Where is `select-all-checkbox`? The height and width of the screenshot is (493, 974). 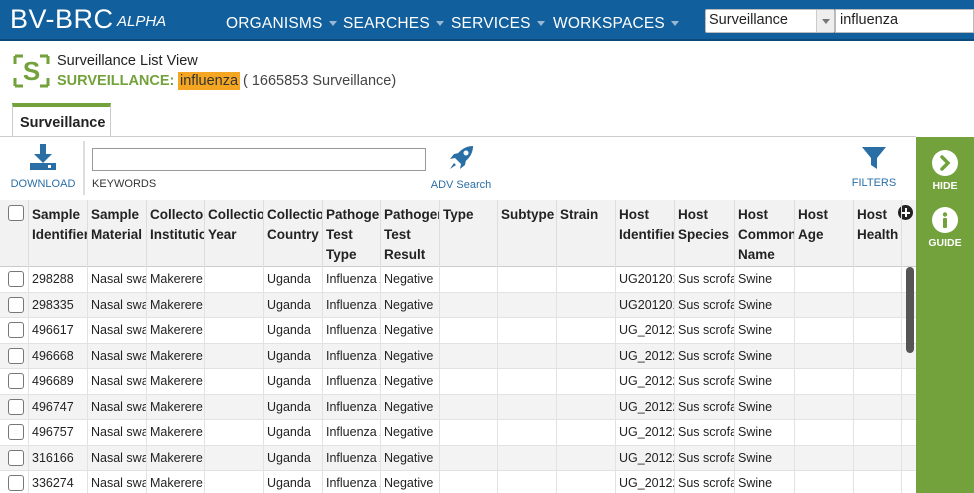
select-all-checkbox is located at coordinates (16, 213).